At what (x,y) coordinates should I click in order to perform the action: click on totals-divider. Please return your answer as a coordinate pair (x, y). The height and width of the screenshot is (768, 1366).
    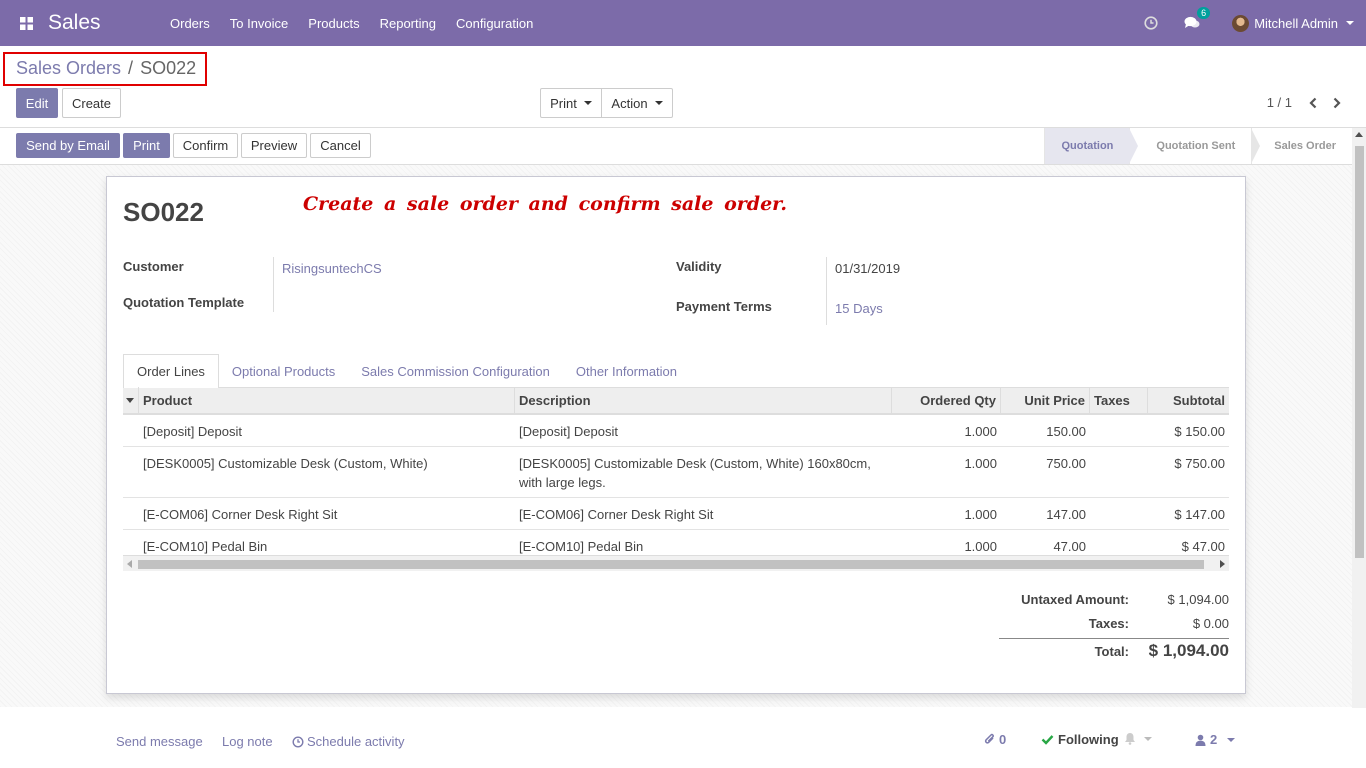
    Looking at the image, I should click on (1114, 638).